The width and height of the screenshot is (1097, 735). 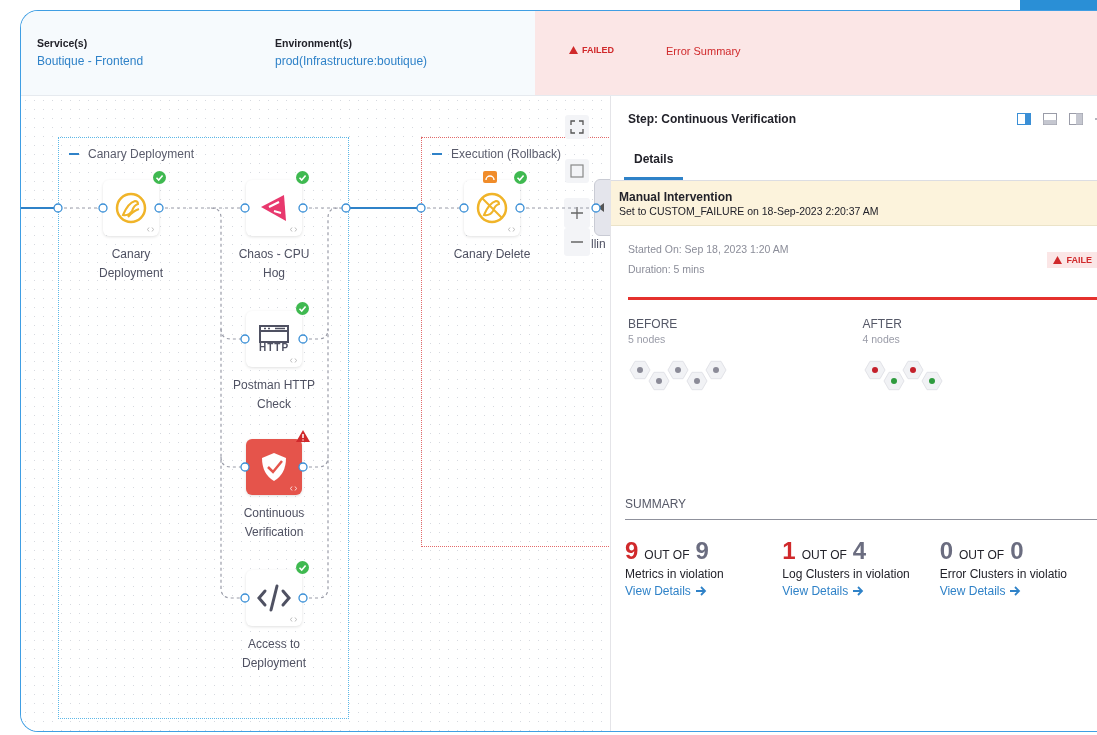 What do you see at coordinates (861, 508) in the screenshot?
I see `summary-heading: SUMMARY` at bounding box center [861, 508].